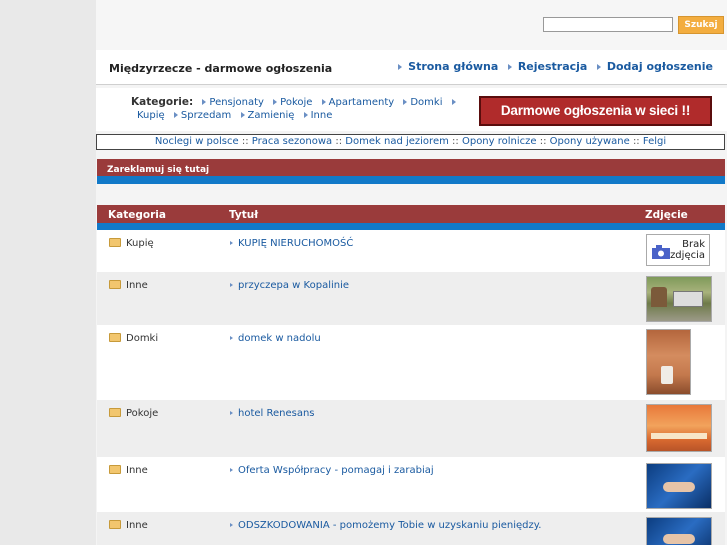 The height and width of the screenshot is (545, 727). Describe the element at coordinates (679, 299) in the screenshot. I see `trailer-photo` at that location.